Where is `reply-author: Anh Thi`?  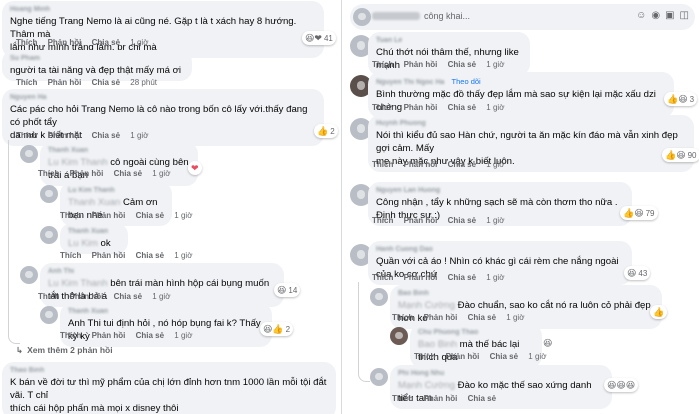
reply-author: Anh Thi is located at coordinates (162, 271).